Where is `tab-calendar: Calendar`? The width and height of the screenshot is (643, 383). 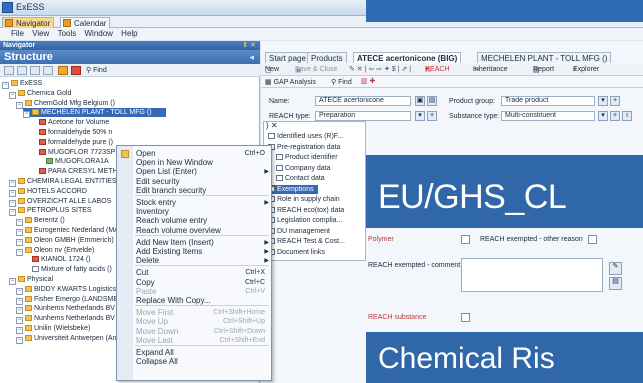
tab-calendar: Calendar is located at coordinates (85, 22).